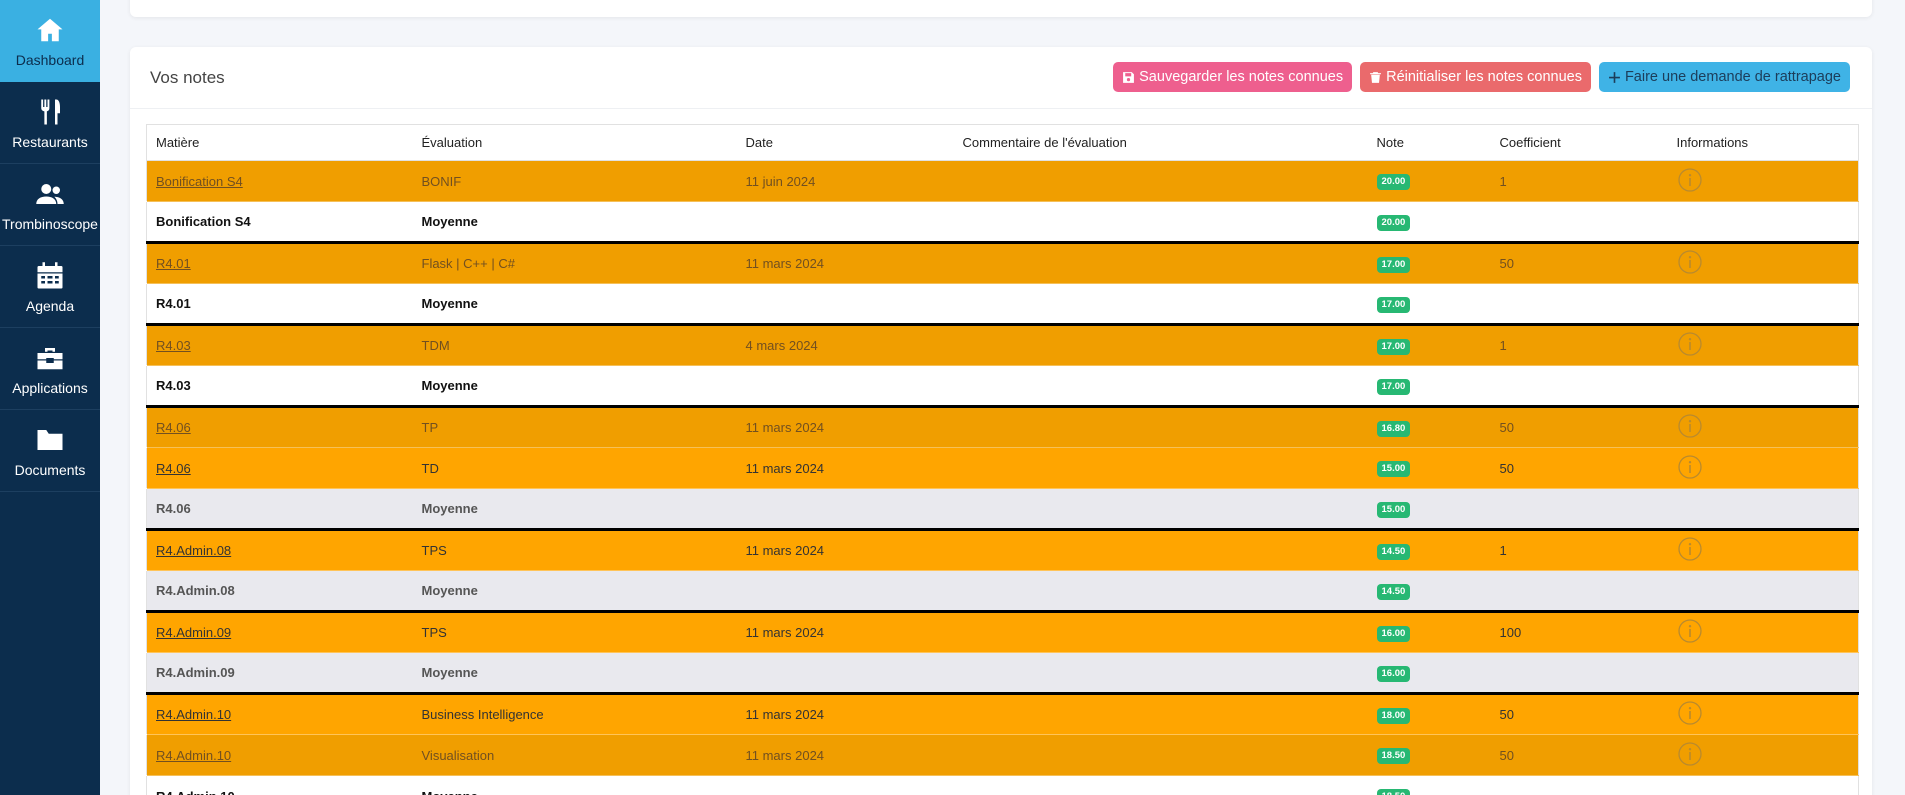 The width and height of the screenshot is (1905, 795). I want to click on save-grades-label: Sauvegarder les notes connues, so click(1241, 77).